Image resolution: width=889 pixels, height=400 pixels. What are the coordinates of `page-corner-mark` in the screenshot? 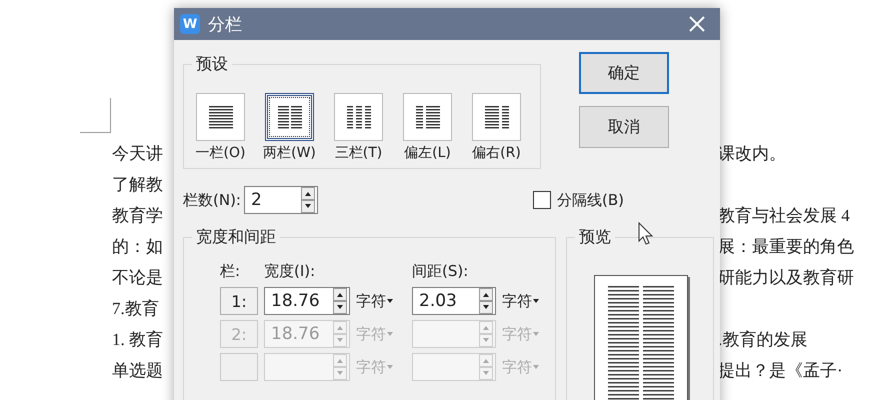 It's located at (95, 115).